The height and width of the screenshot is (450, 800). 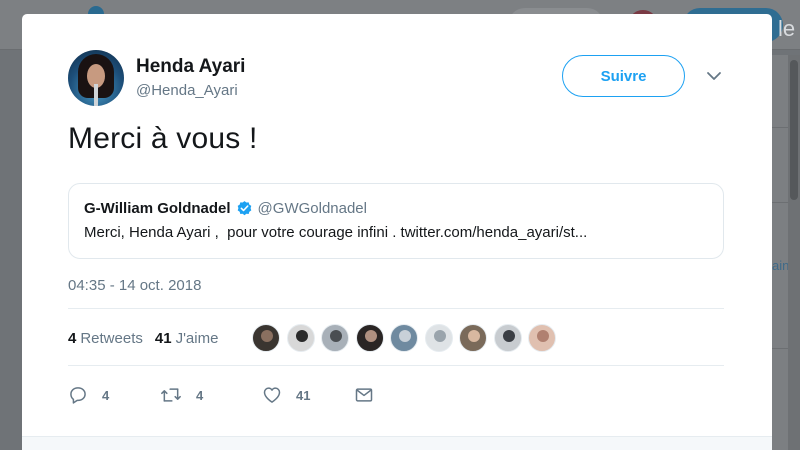 What do you see at coordinates (163, 338) in the screenshot?
I see `likes-count: 41` at bounding box center [163, 338].